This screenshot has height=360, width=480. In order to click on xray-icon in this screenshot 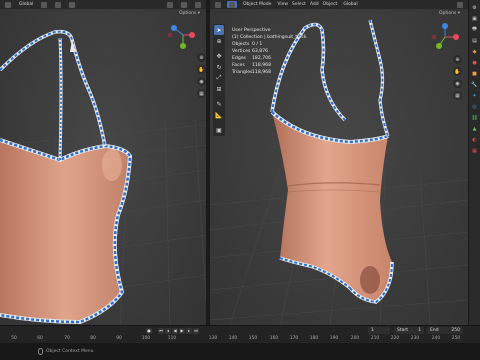, I will do `click(184, 4)`.